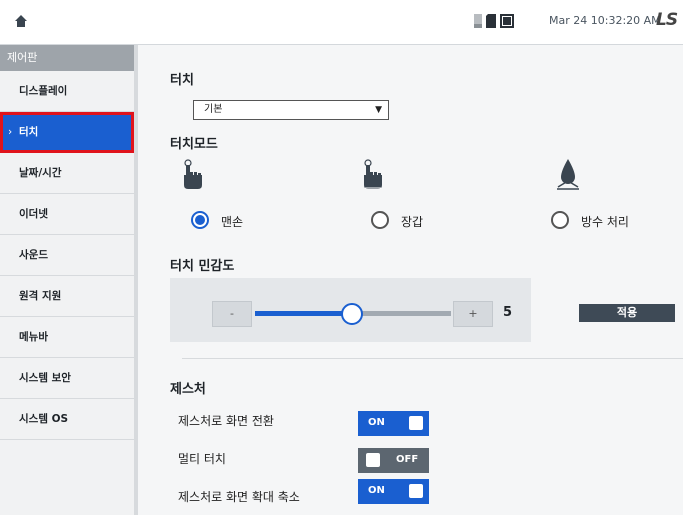 This screenshot has height=515, width=683. Describe the element at coordinates (393, 423) in the screenshot. I see `gesture-screen-switch-toggle: ON` at that location.